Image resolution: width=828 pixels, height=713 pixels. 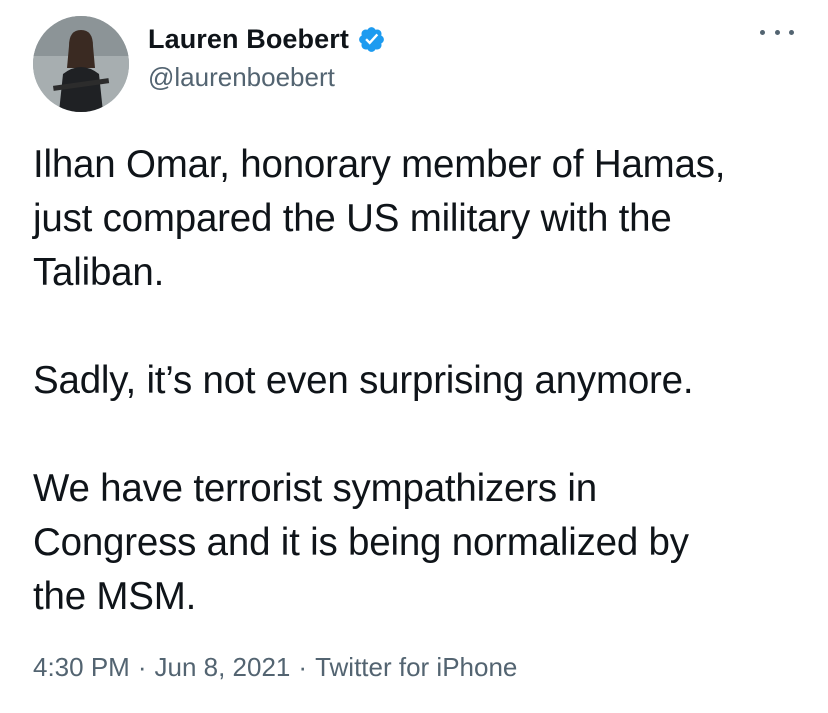 I want to click on profile-photo, so click(x=81, y=64).